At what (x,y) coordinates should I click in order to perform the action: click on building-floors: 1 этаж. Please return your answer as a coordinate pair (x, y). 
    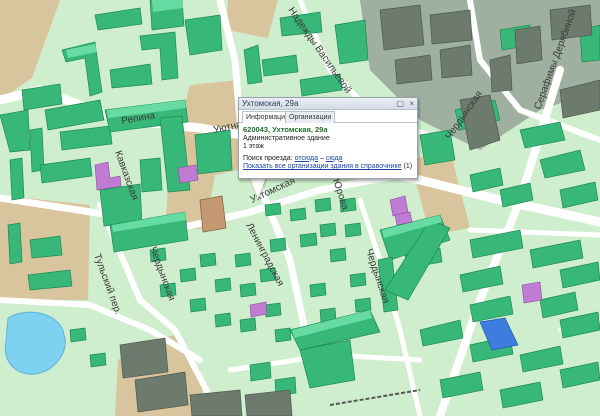
    Looking at the image, I should click on (253, 146).